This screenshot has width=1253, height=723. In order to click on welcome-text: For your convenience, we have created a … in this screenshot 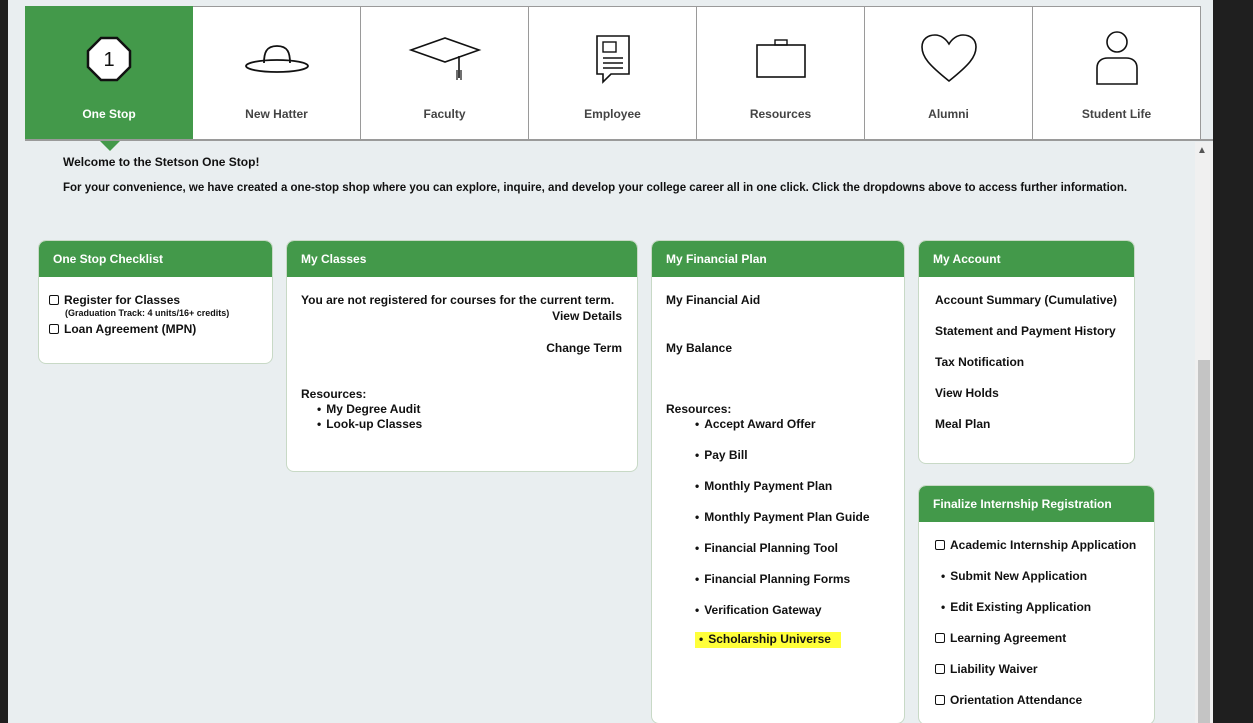, I will do `click(595, 188)`.